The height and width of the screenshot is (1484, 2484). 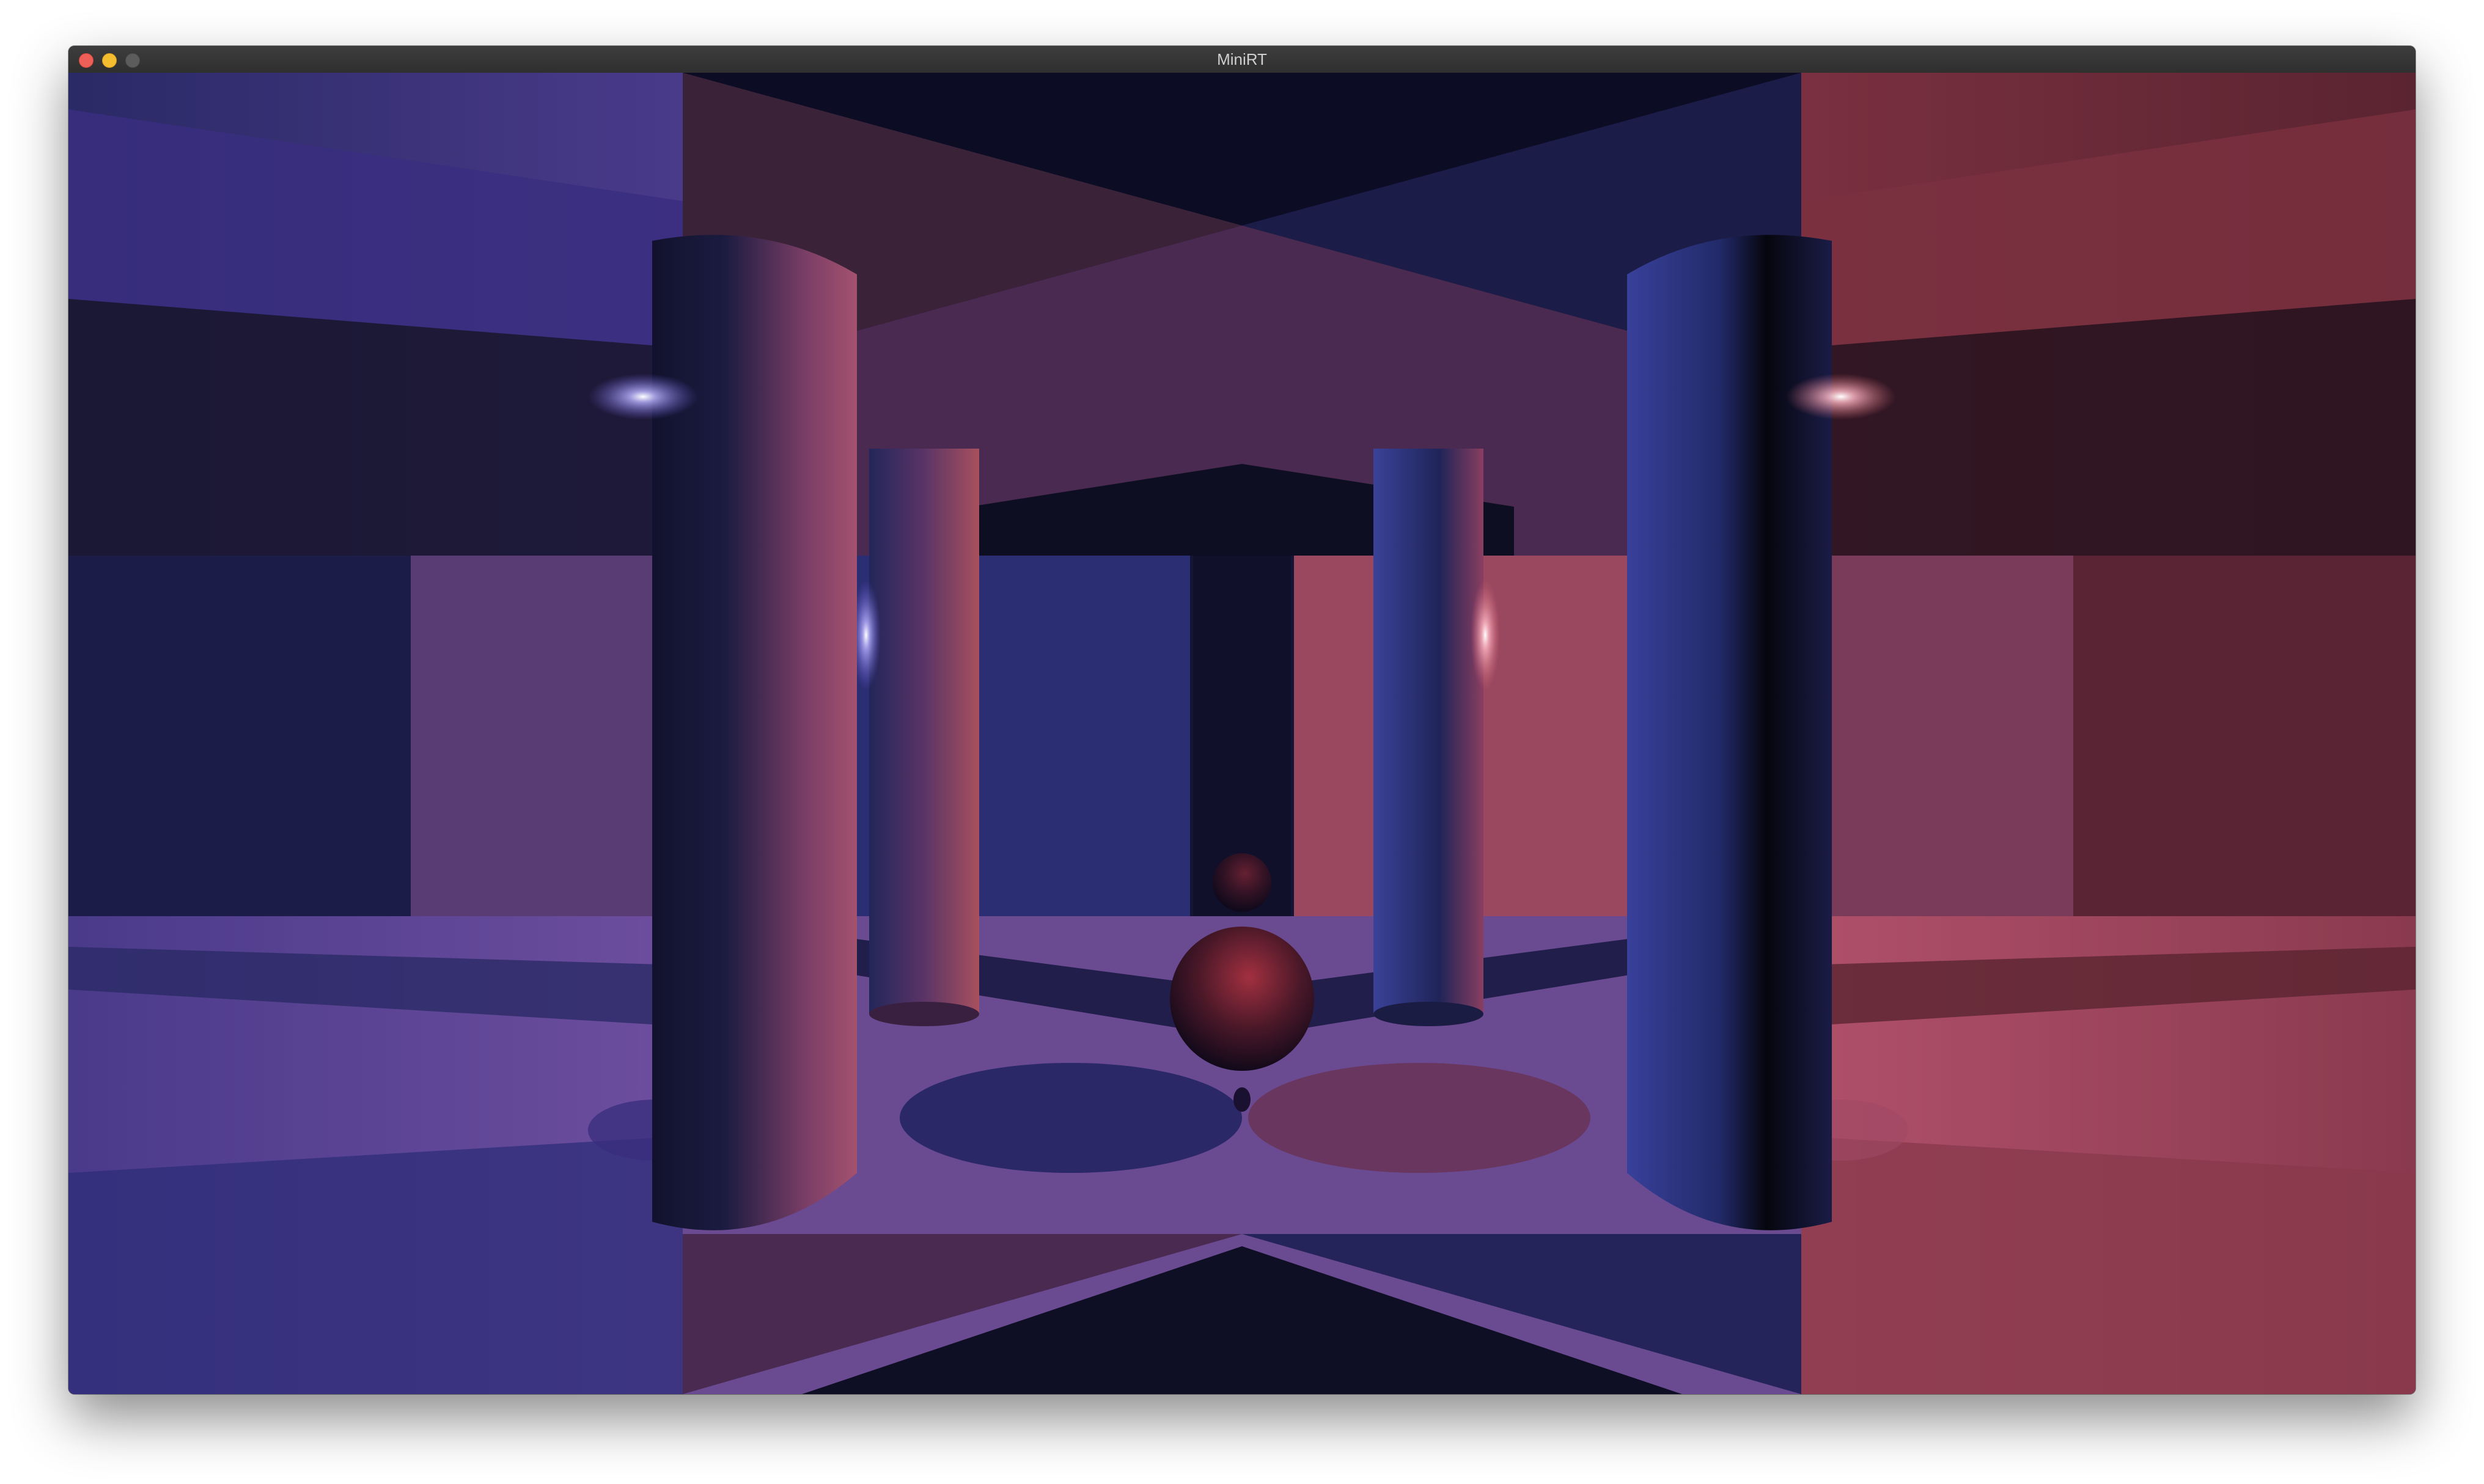 I want to click on window-title: MiniRT, so click(x=1242, y=59).